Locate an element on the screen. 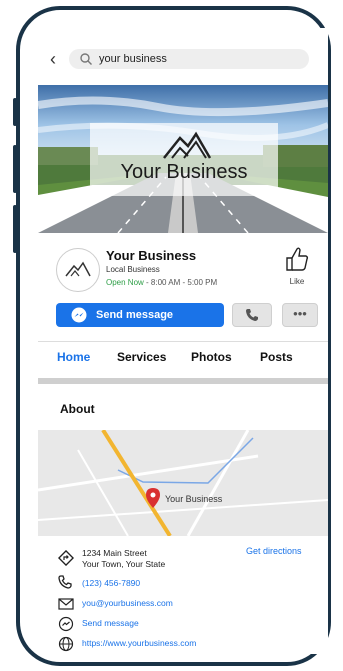  address-line-2: Your Town, Your State is located at coordinates (124, 564).